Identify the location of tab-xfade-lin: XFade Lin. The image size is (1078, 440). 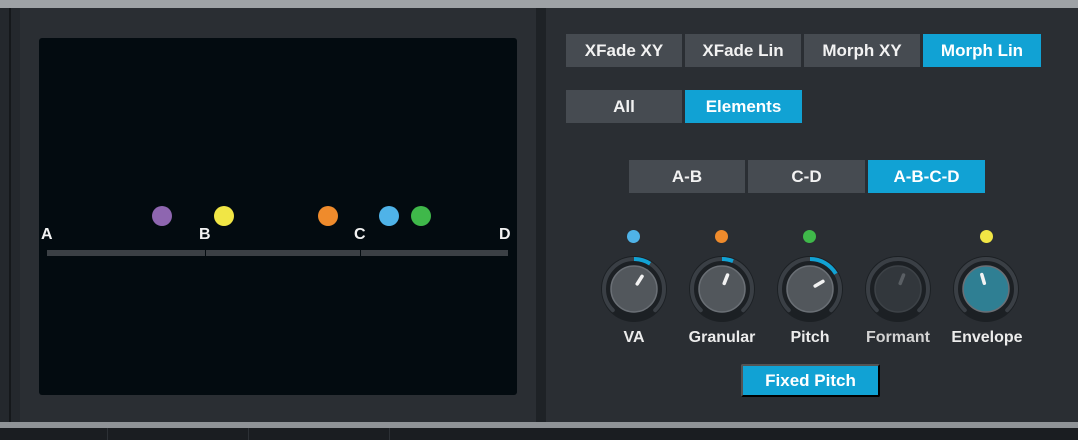
(743, 50).